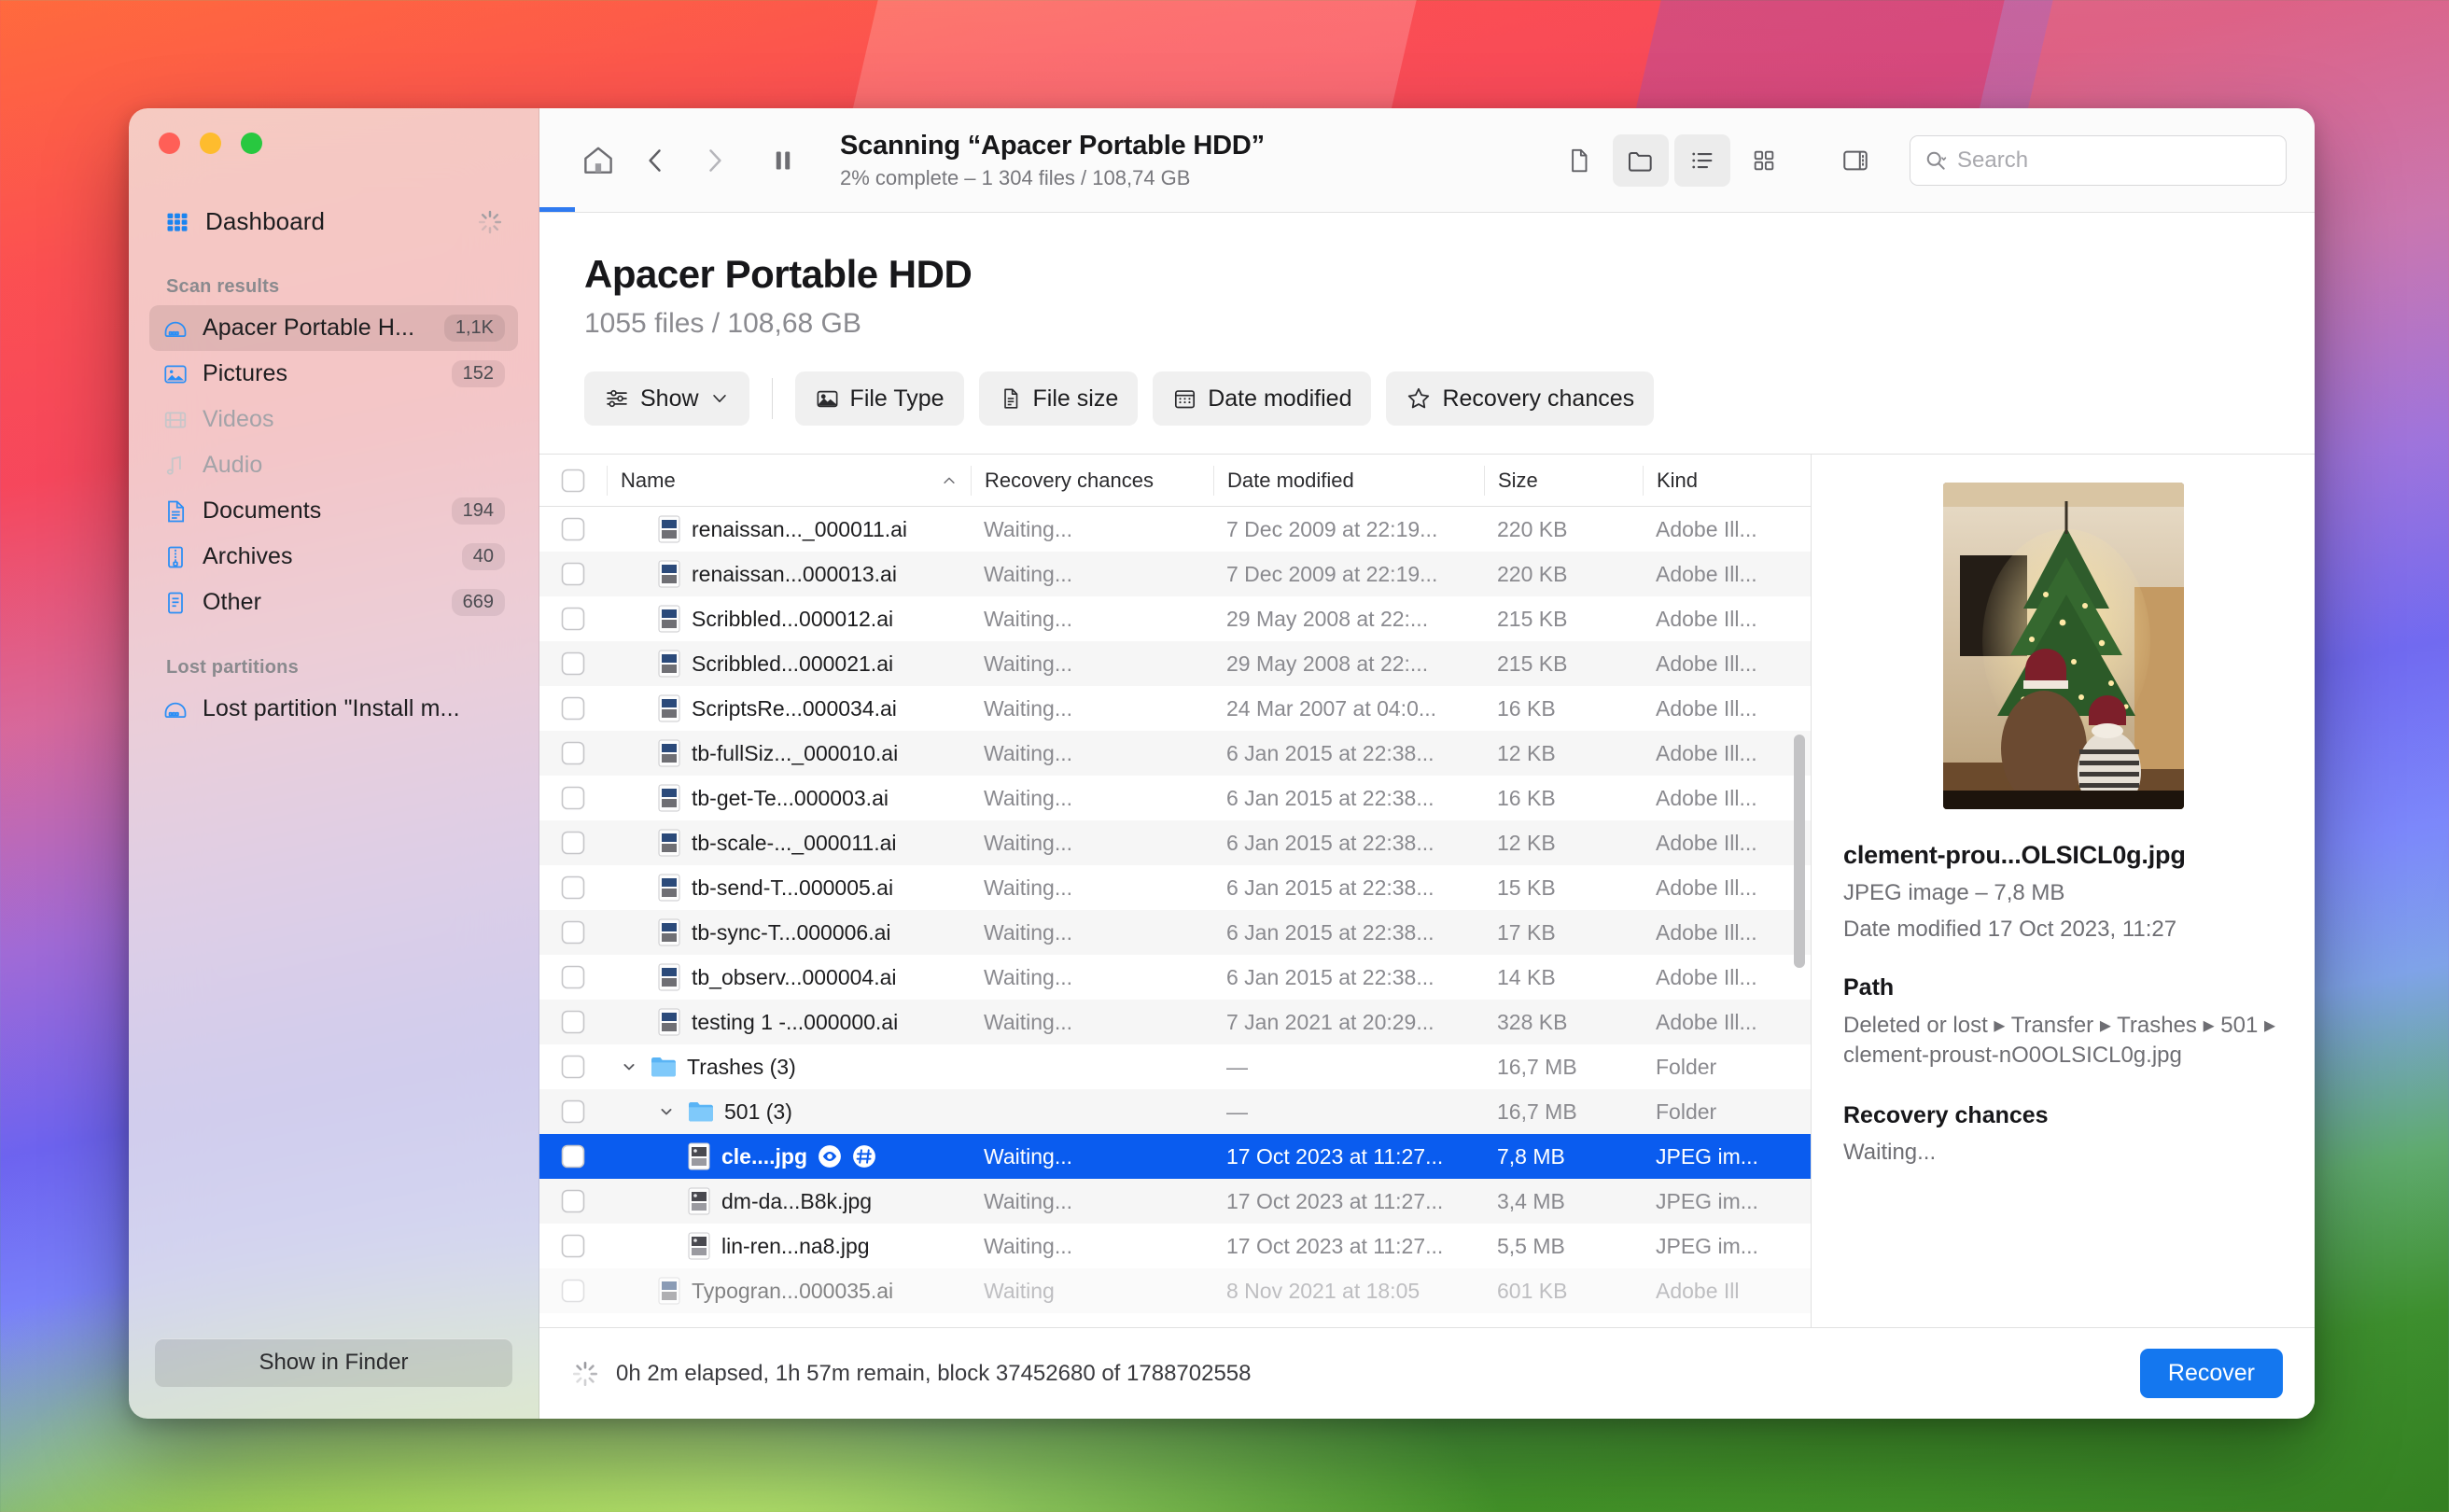  Describe the element at coordinates (333, 511) in the screenshot. I see `sidebar-item-documents: Documents 194` at that location.